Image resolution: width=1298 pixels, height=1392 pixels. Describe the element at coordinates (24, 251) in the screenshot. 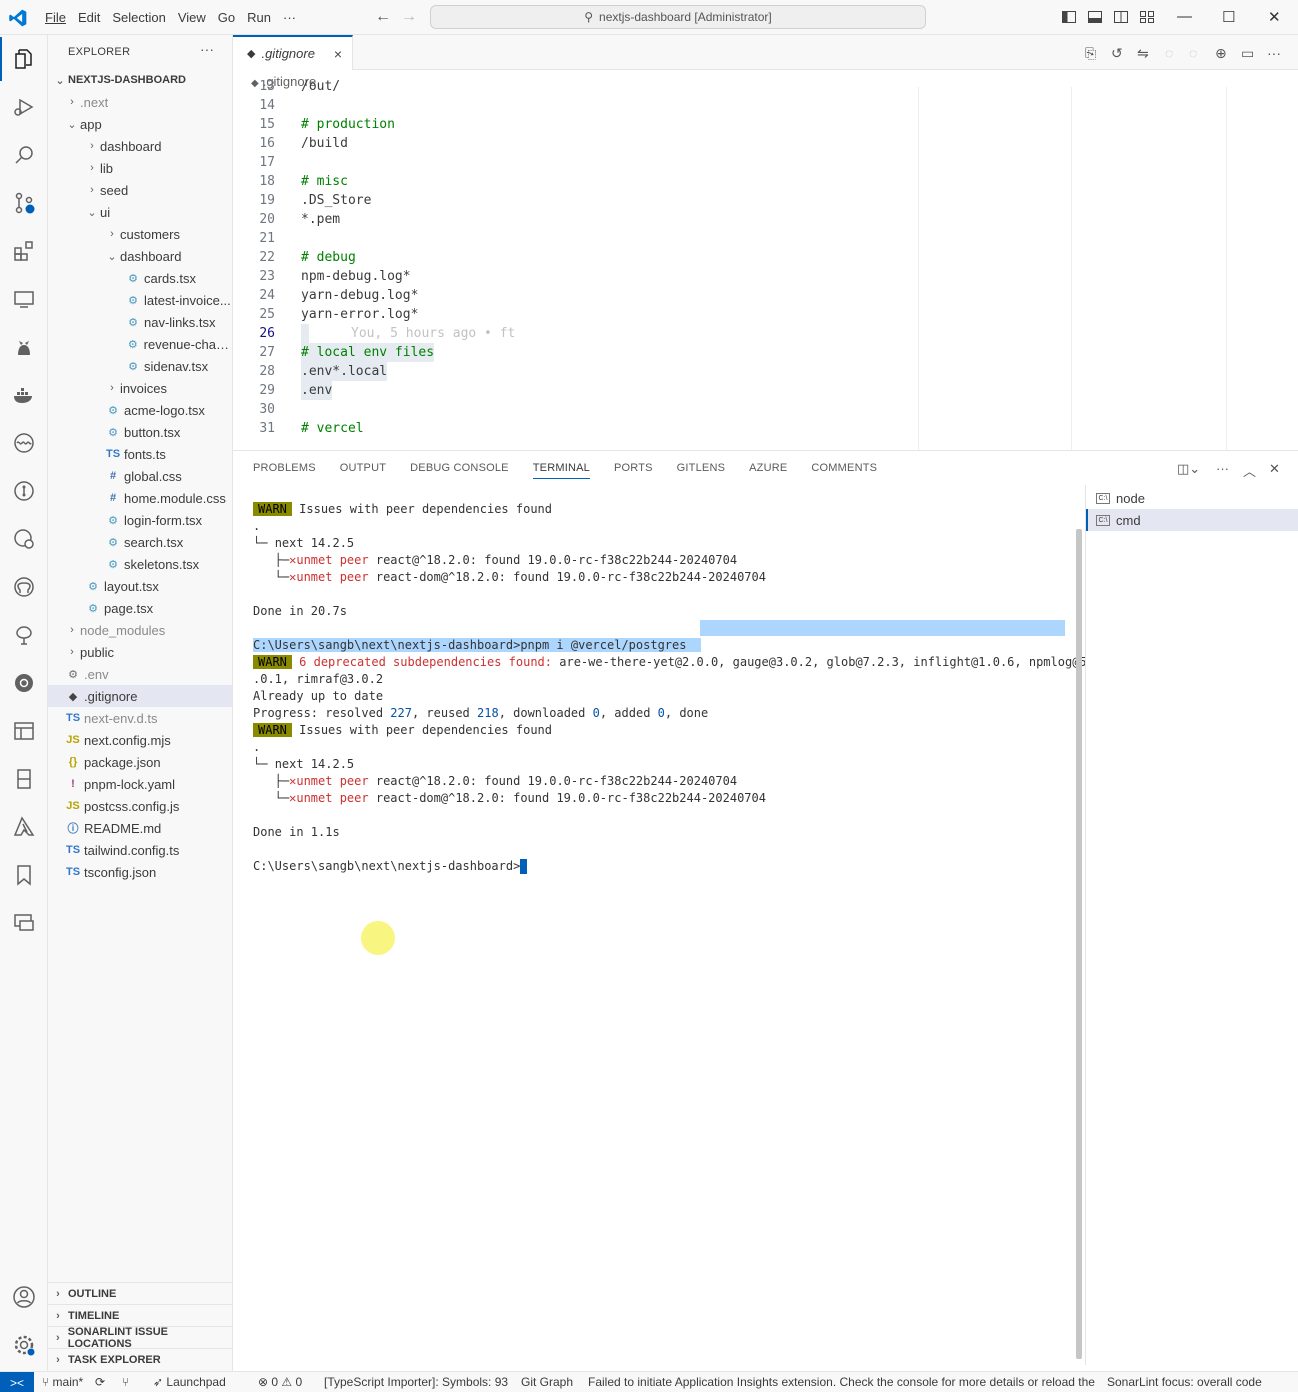

I see `extensions-icon` at that location.